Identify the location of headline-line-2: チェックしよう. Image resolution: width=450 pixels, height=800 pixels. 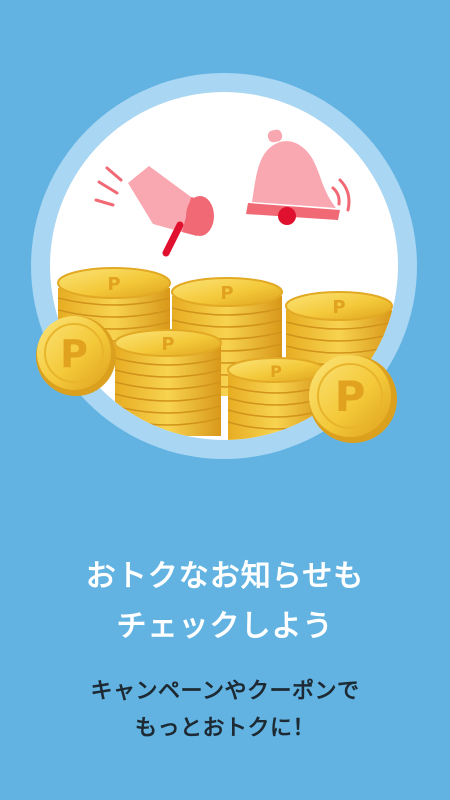
(225, 626).